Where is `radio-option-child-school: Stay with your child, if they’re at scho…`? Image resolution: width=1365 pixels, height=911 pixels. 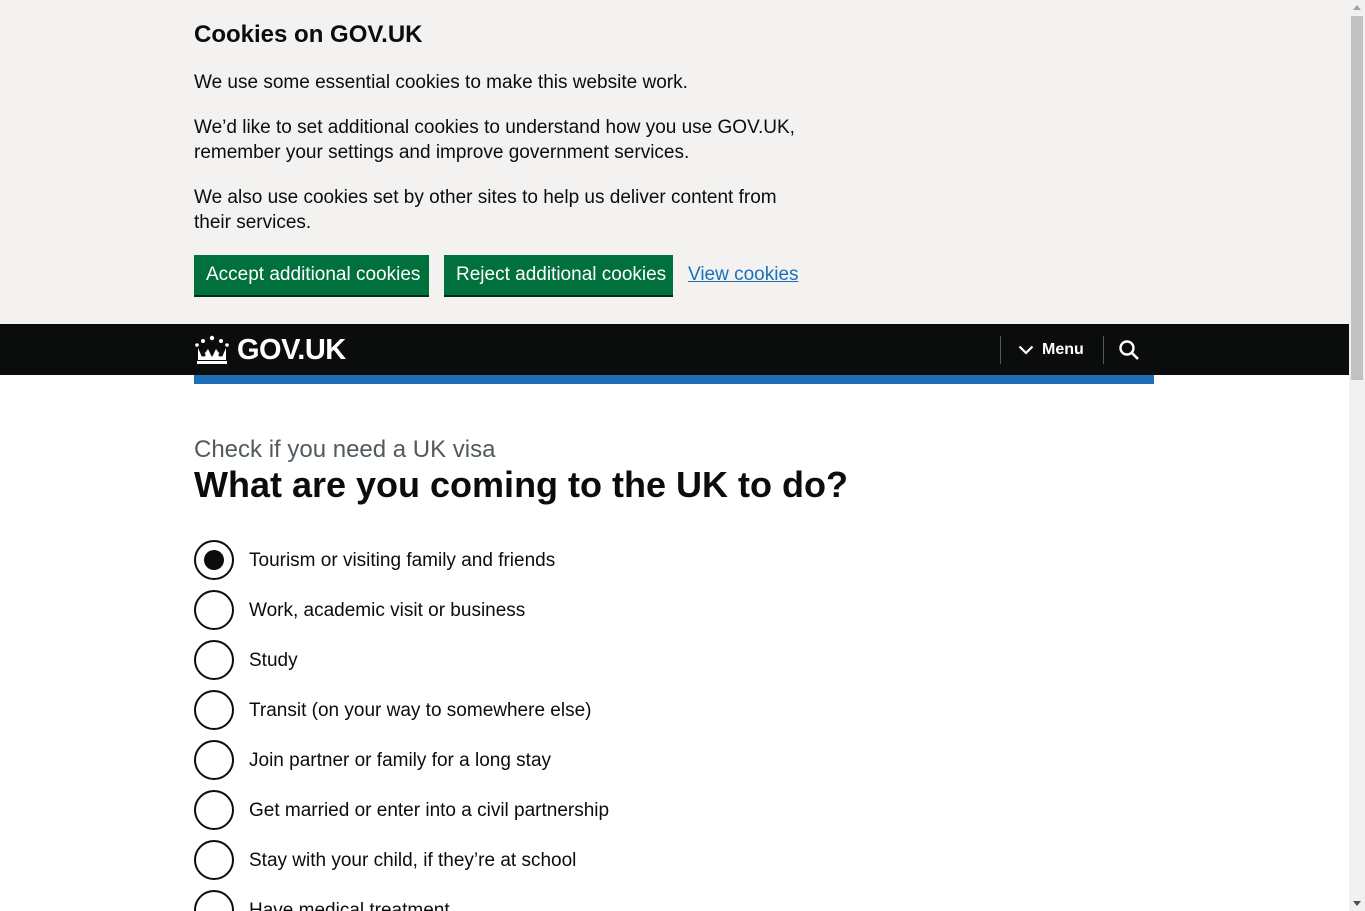
radio-option-child-school: Stay with your child, if they’re at scho… is located at coordinates (544, 860).